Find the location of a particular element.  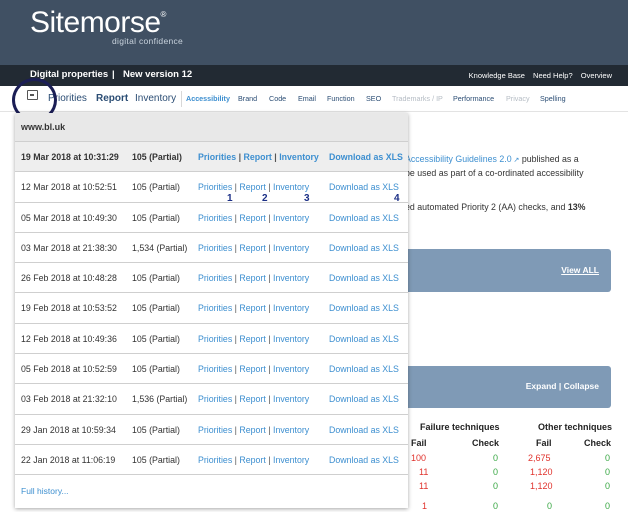

intro-line-3-text: ed automated Priority 2 (AA) checks, and is located at coordinates (486, 207).